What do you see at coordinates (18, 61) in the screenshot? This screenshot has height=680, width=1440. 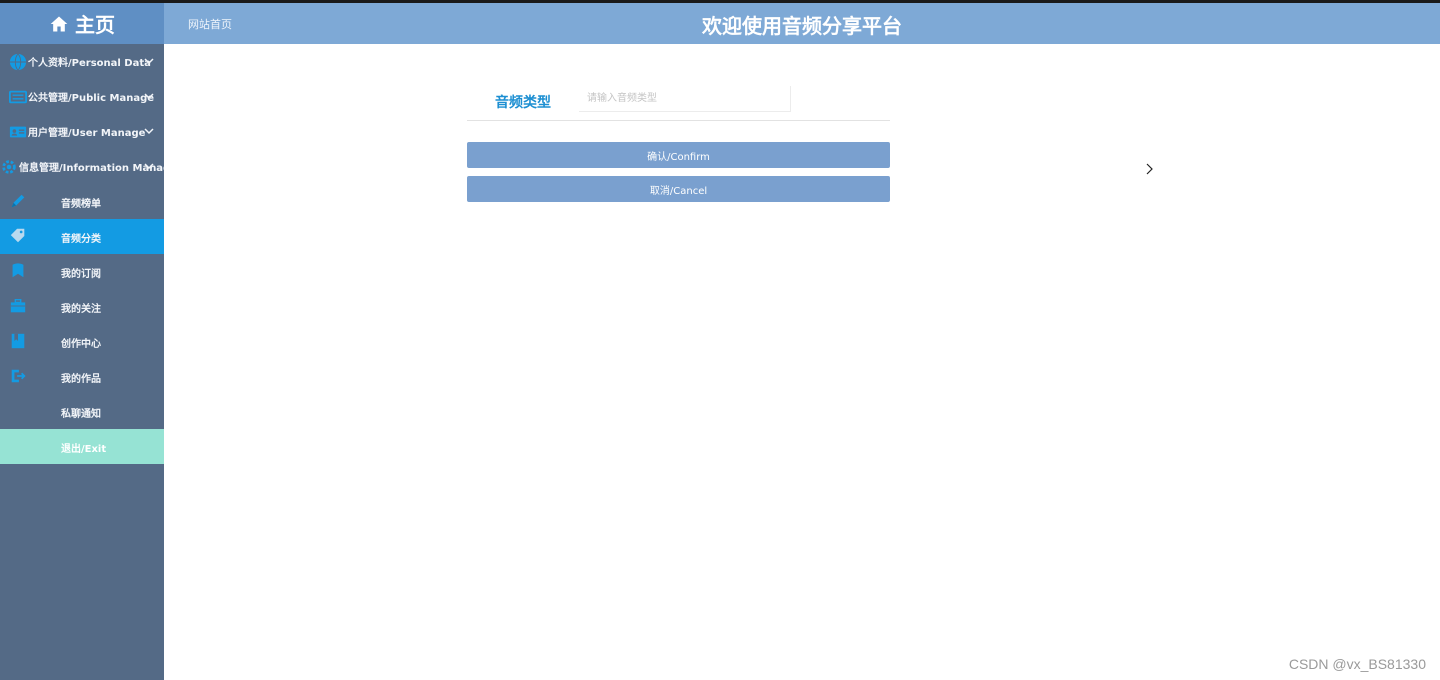 I see `globe-icon` at bounding box center [18, 61].